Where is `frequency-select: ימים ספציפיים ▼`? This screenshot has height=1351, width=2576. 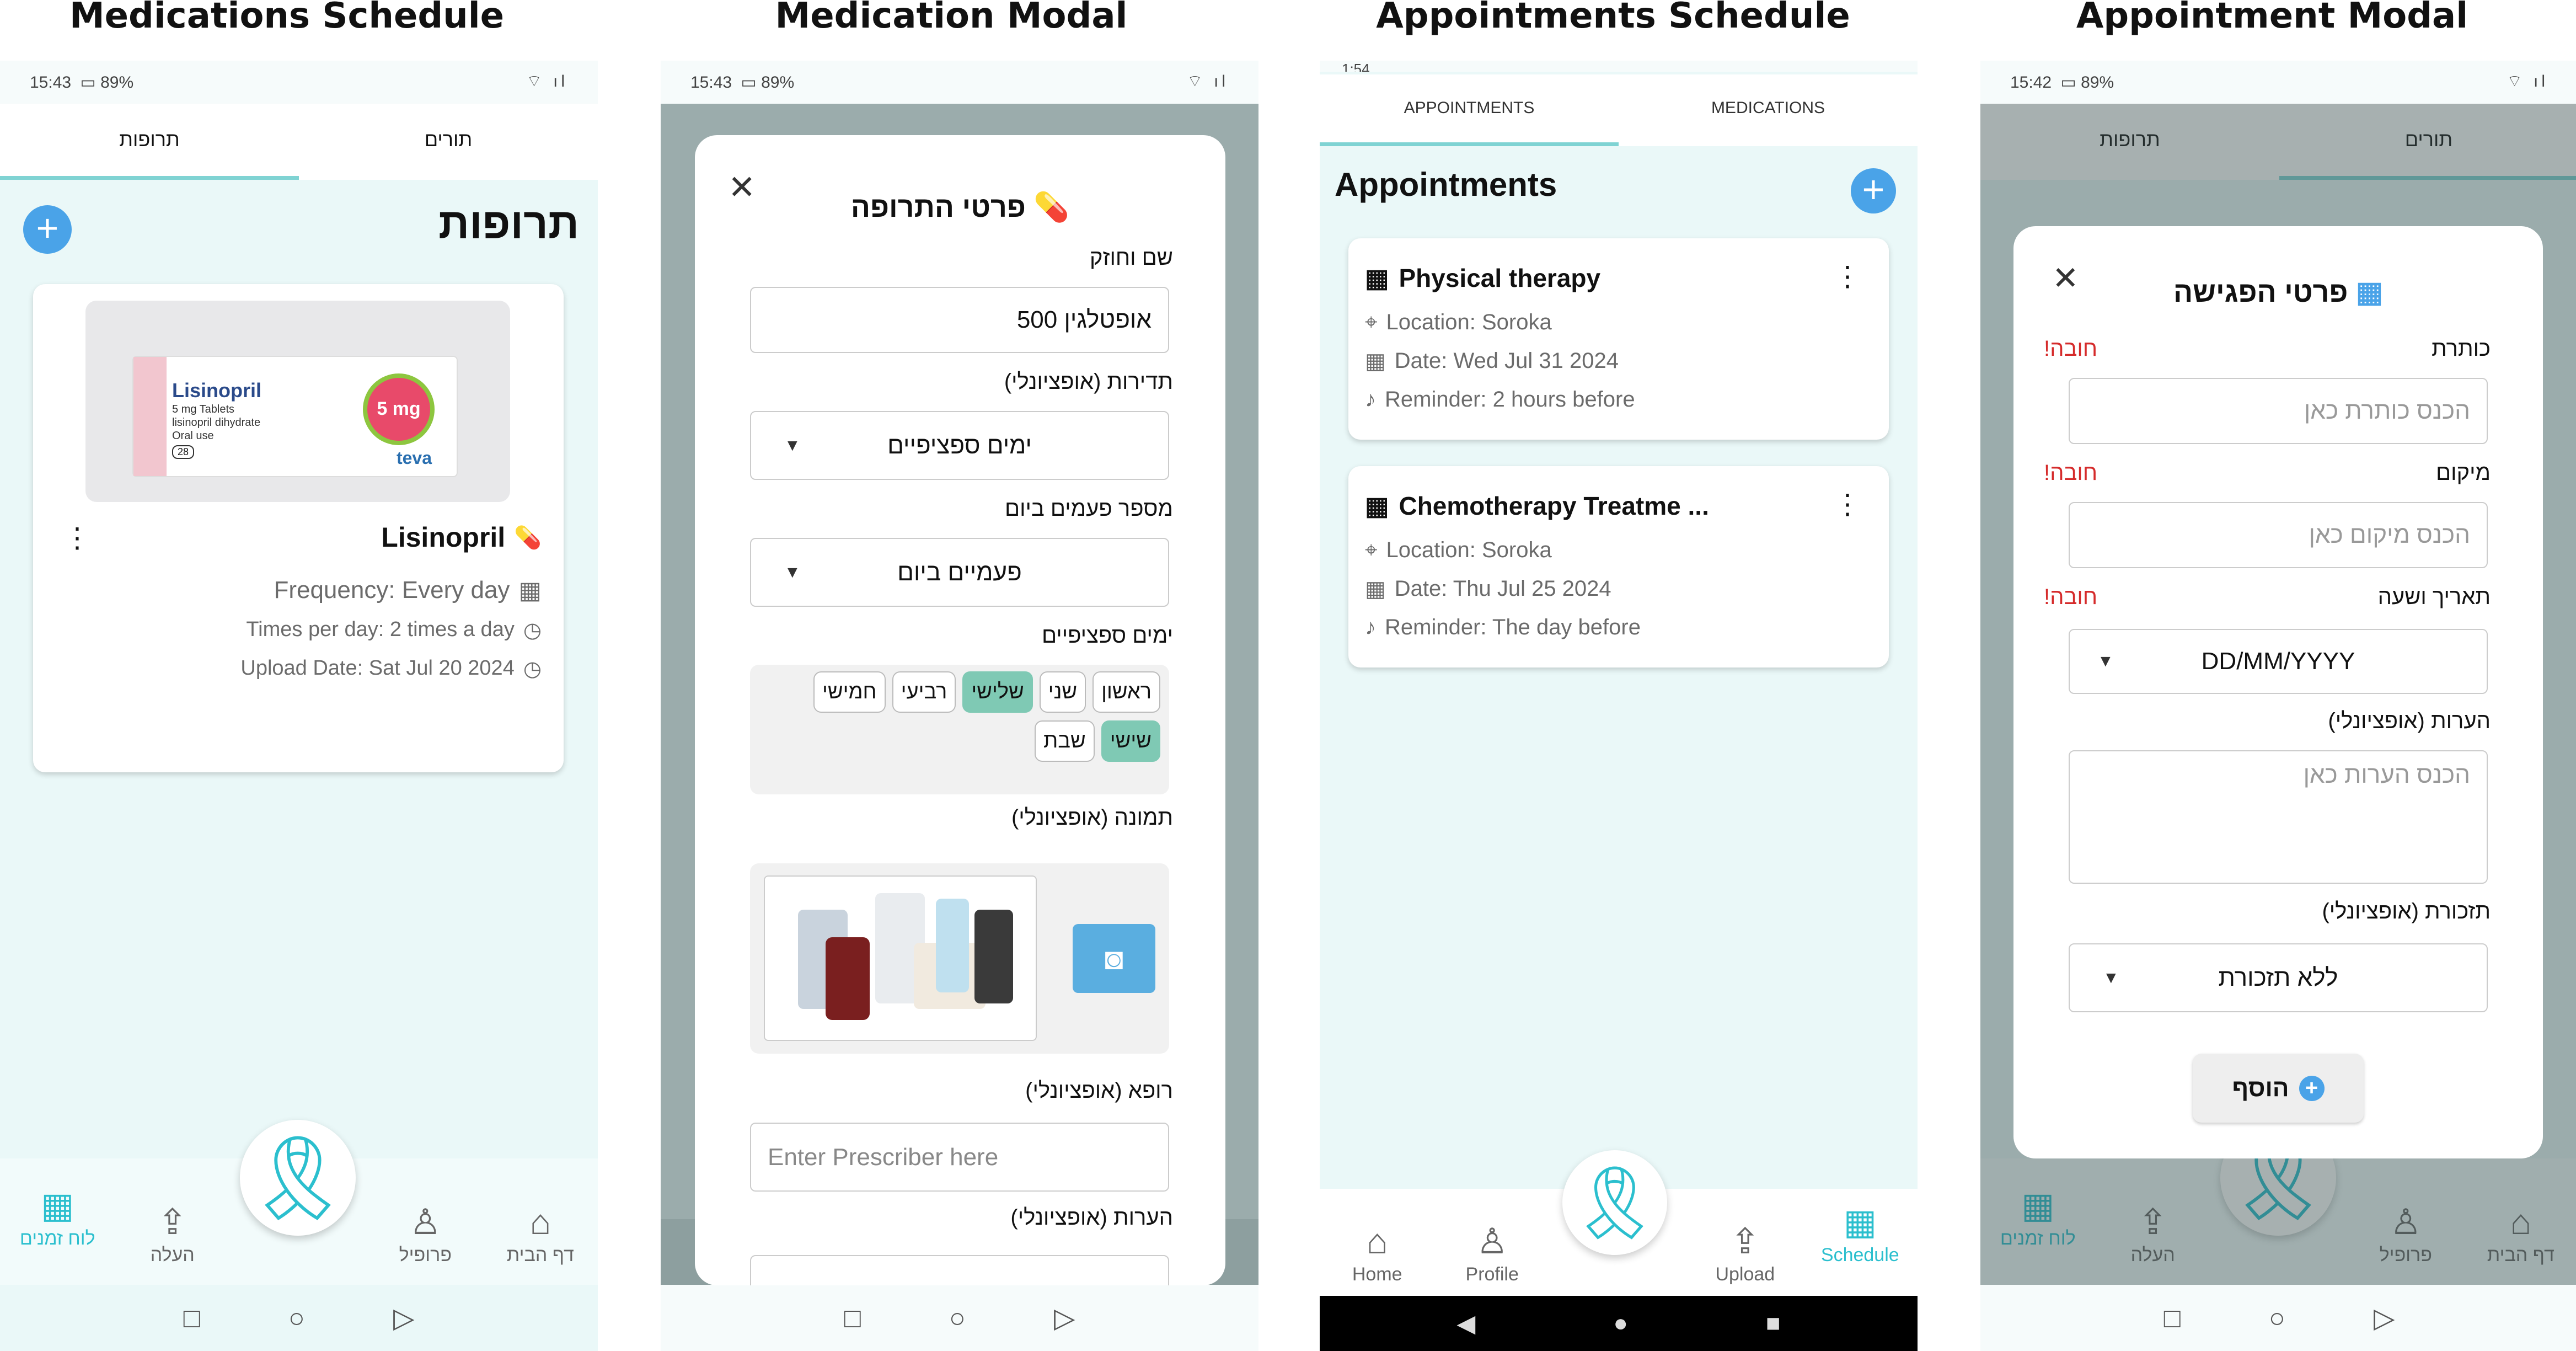 frequency-select: ימים ספציפיים ▼ is located at coordinates (959, 445).